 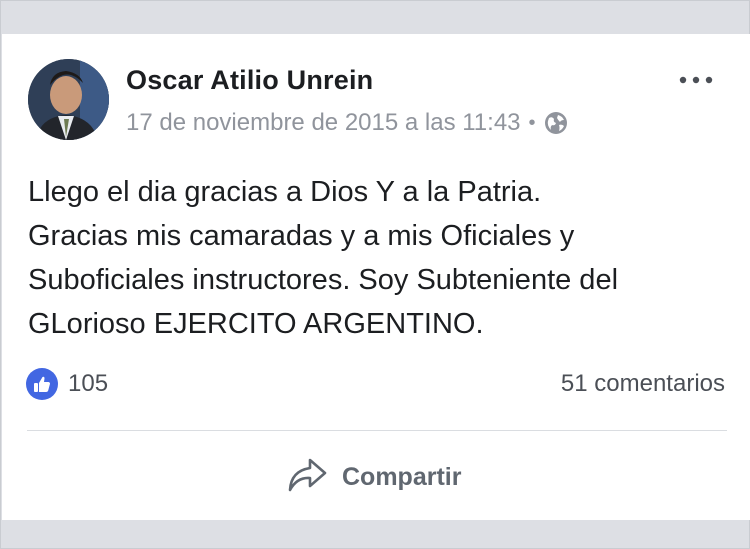 I want to click on like-count: 105, so click(x=88, y=383).